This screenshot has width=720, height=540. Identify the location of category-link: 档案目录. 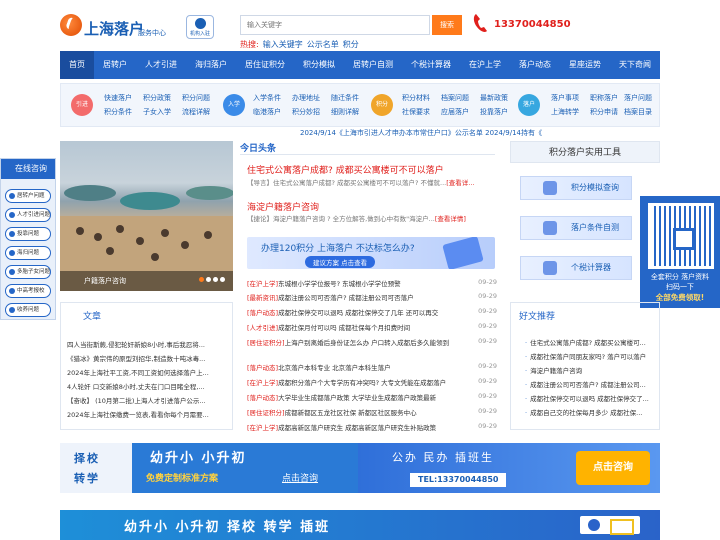
(638, 112).